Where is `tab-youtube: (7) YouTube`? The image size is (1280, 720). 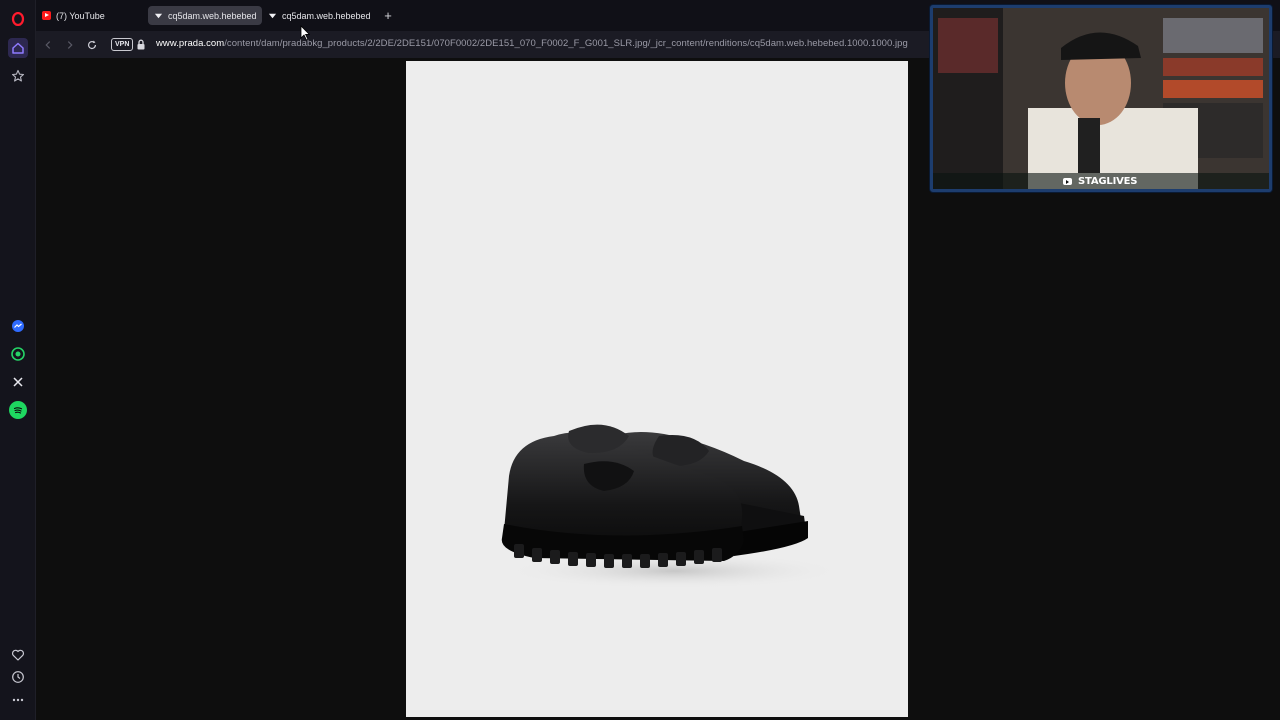
tab-youtube: (7) YouTube is located at coordinates (91, 15).